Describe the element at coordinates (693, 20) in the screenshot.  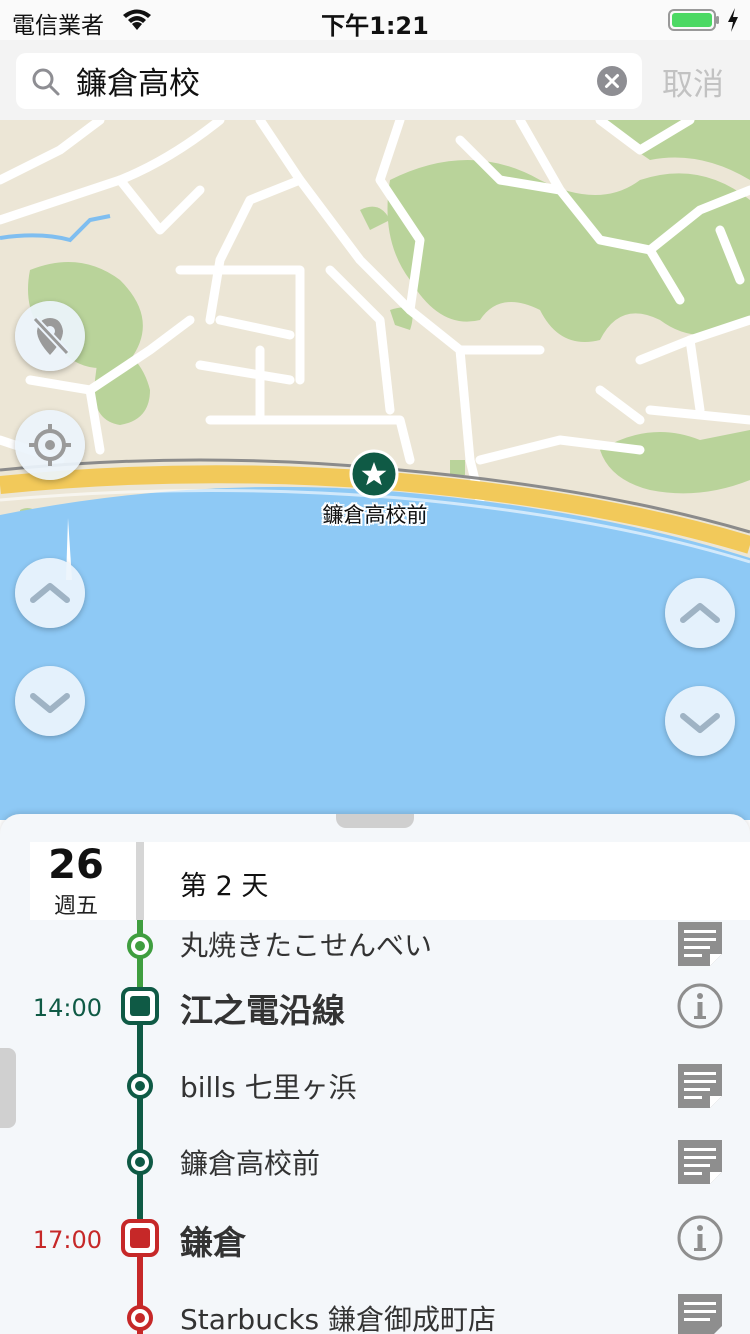
I see `battery-icon` at that location.